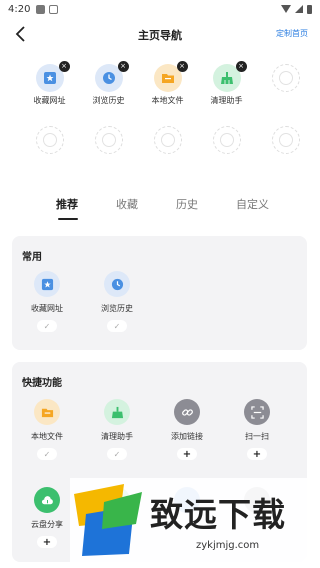 The height and width of the screenshot is (568, 320). I want to click on cloud-icon, so click(47, 500).